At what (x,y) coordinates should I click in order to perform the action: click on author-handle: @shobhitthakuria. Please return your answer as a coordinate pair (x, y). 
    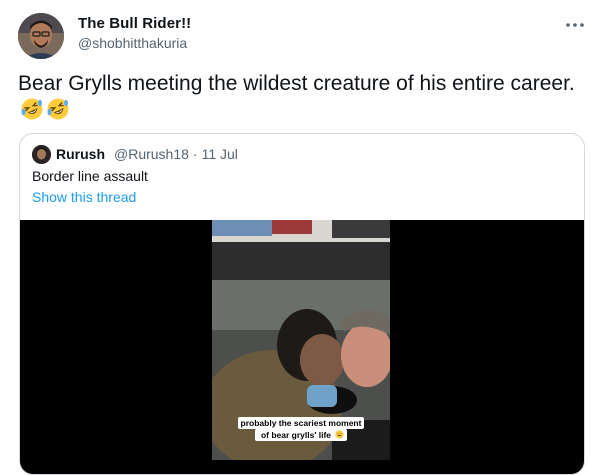
    Looking at the image, I should click on (132, 43).